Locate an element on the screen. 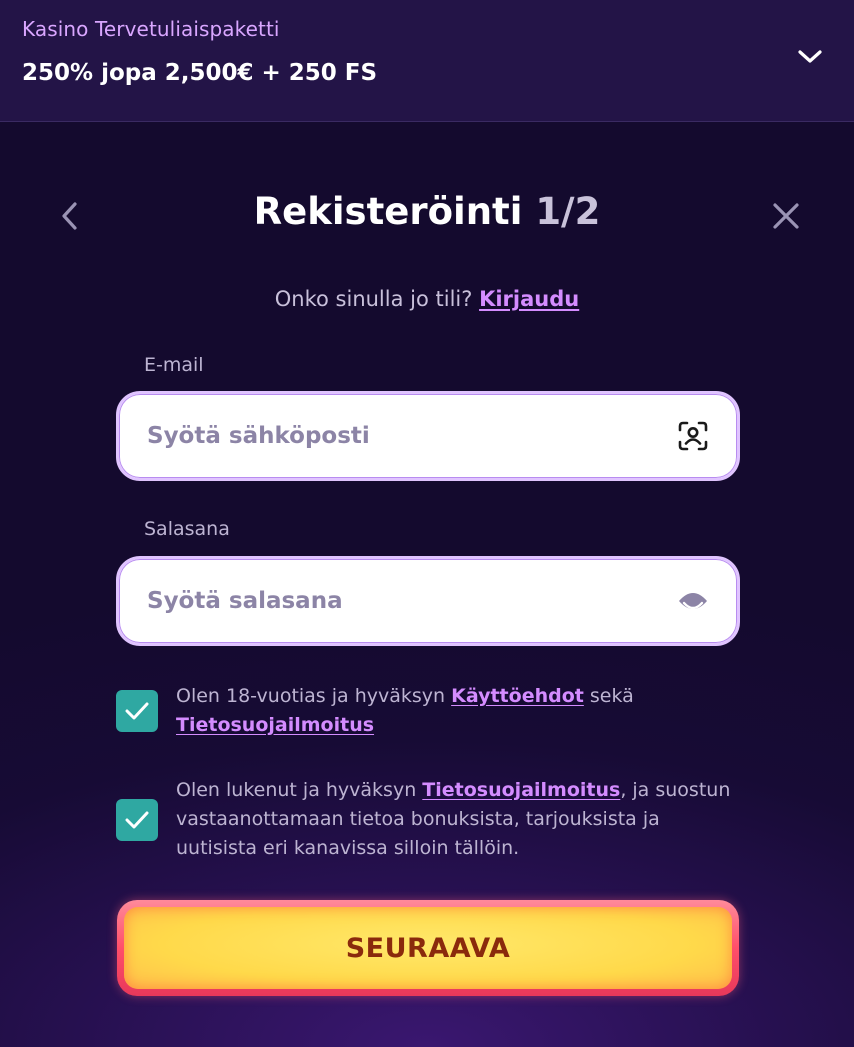 The height and width of the screenshot is (1047, 854). email-field-container is located at coordinates (428, 436).